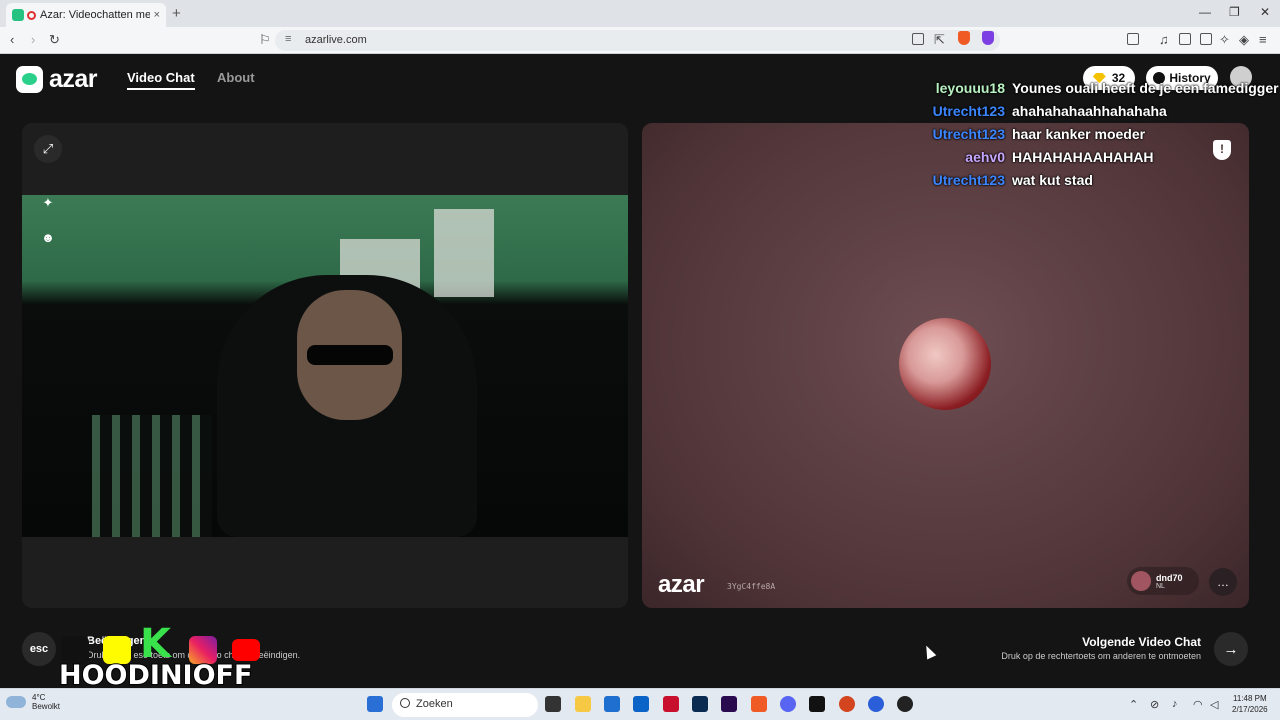  What do you see at coordinates (39, 649) in the screenshot?
I see `esc-button: esc` at bounding box center [39, 649].